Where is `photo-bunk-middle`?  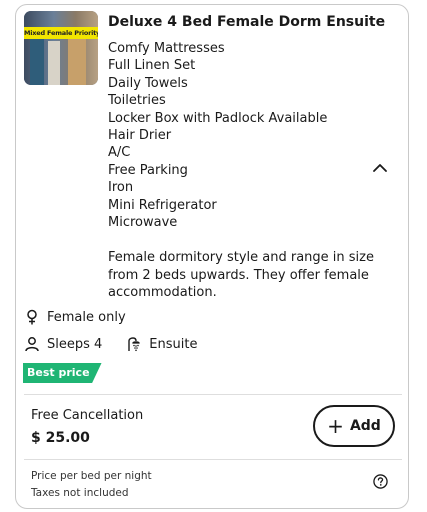 photo-bunk-middle is located at coordinates (54, 63).